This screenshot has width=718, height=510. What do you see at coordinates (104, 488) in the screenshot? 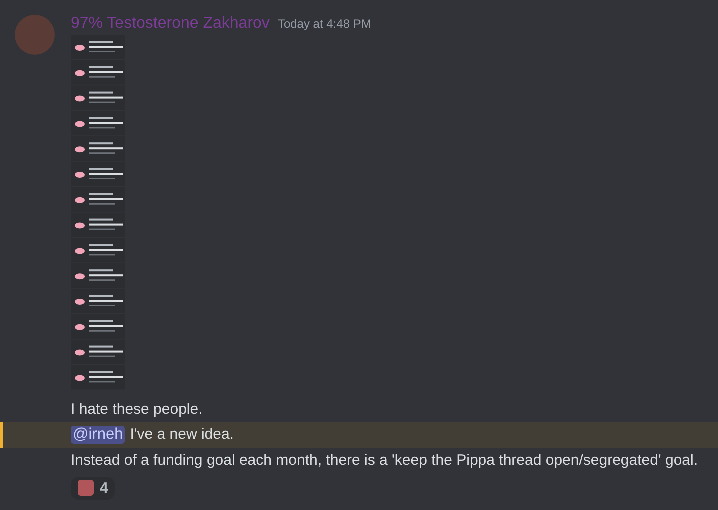
I see `reaction-count: 4` at bounding box center [104, 488].